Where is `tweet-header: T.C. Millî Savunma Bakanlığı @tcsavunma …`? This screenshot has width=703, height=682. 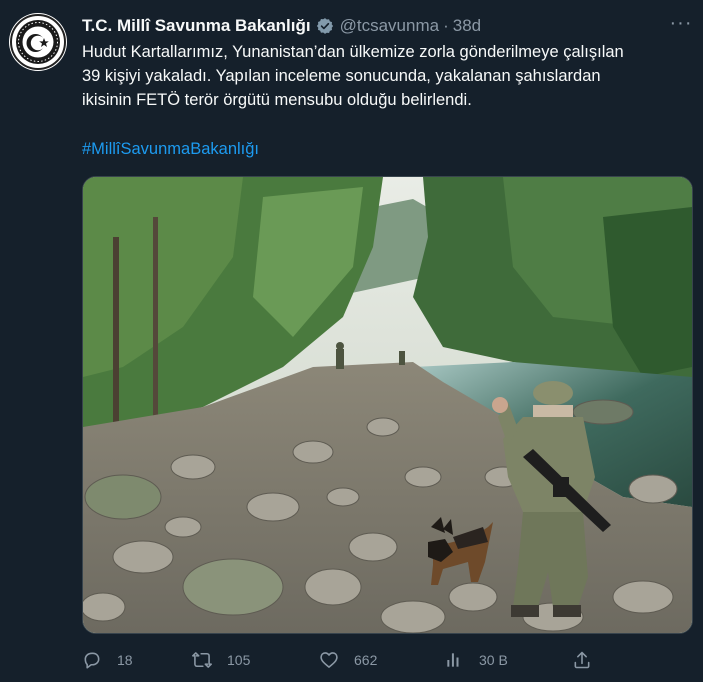
tweet-header: T.C. Millî Savunma Bakanlığı @tcsavunma … is located at coordinates (385, 26).